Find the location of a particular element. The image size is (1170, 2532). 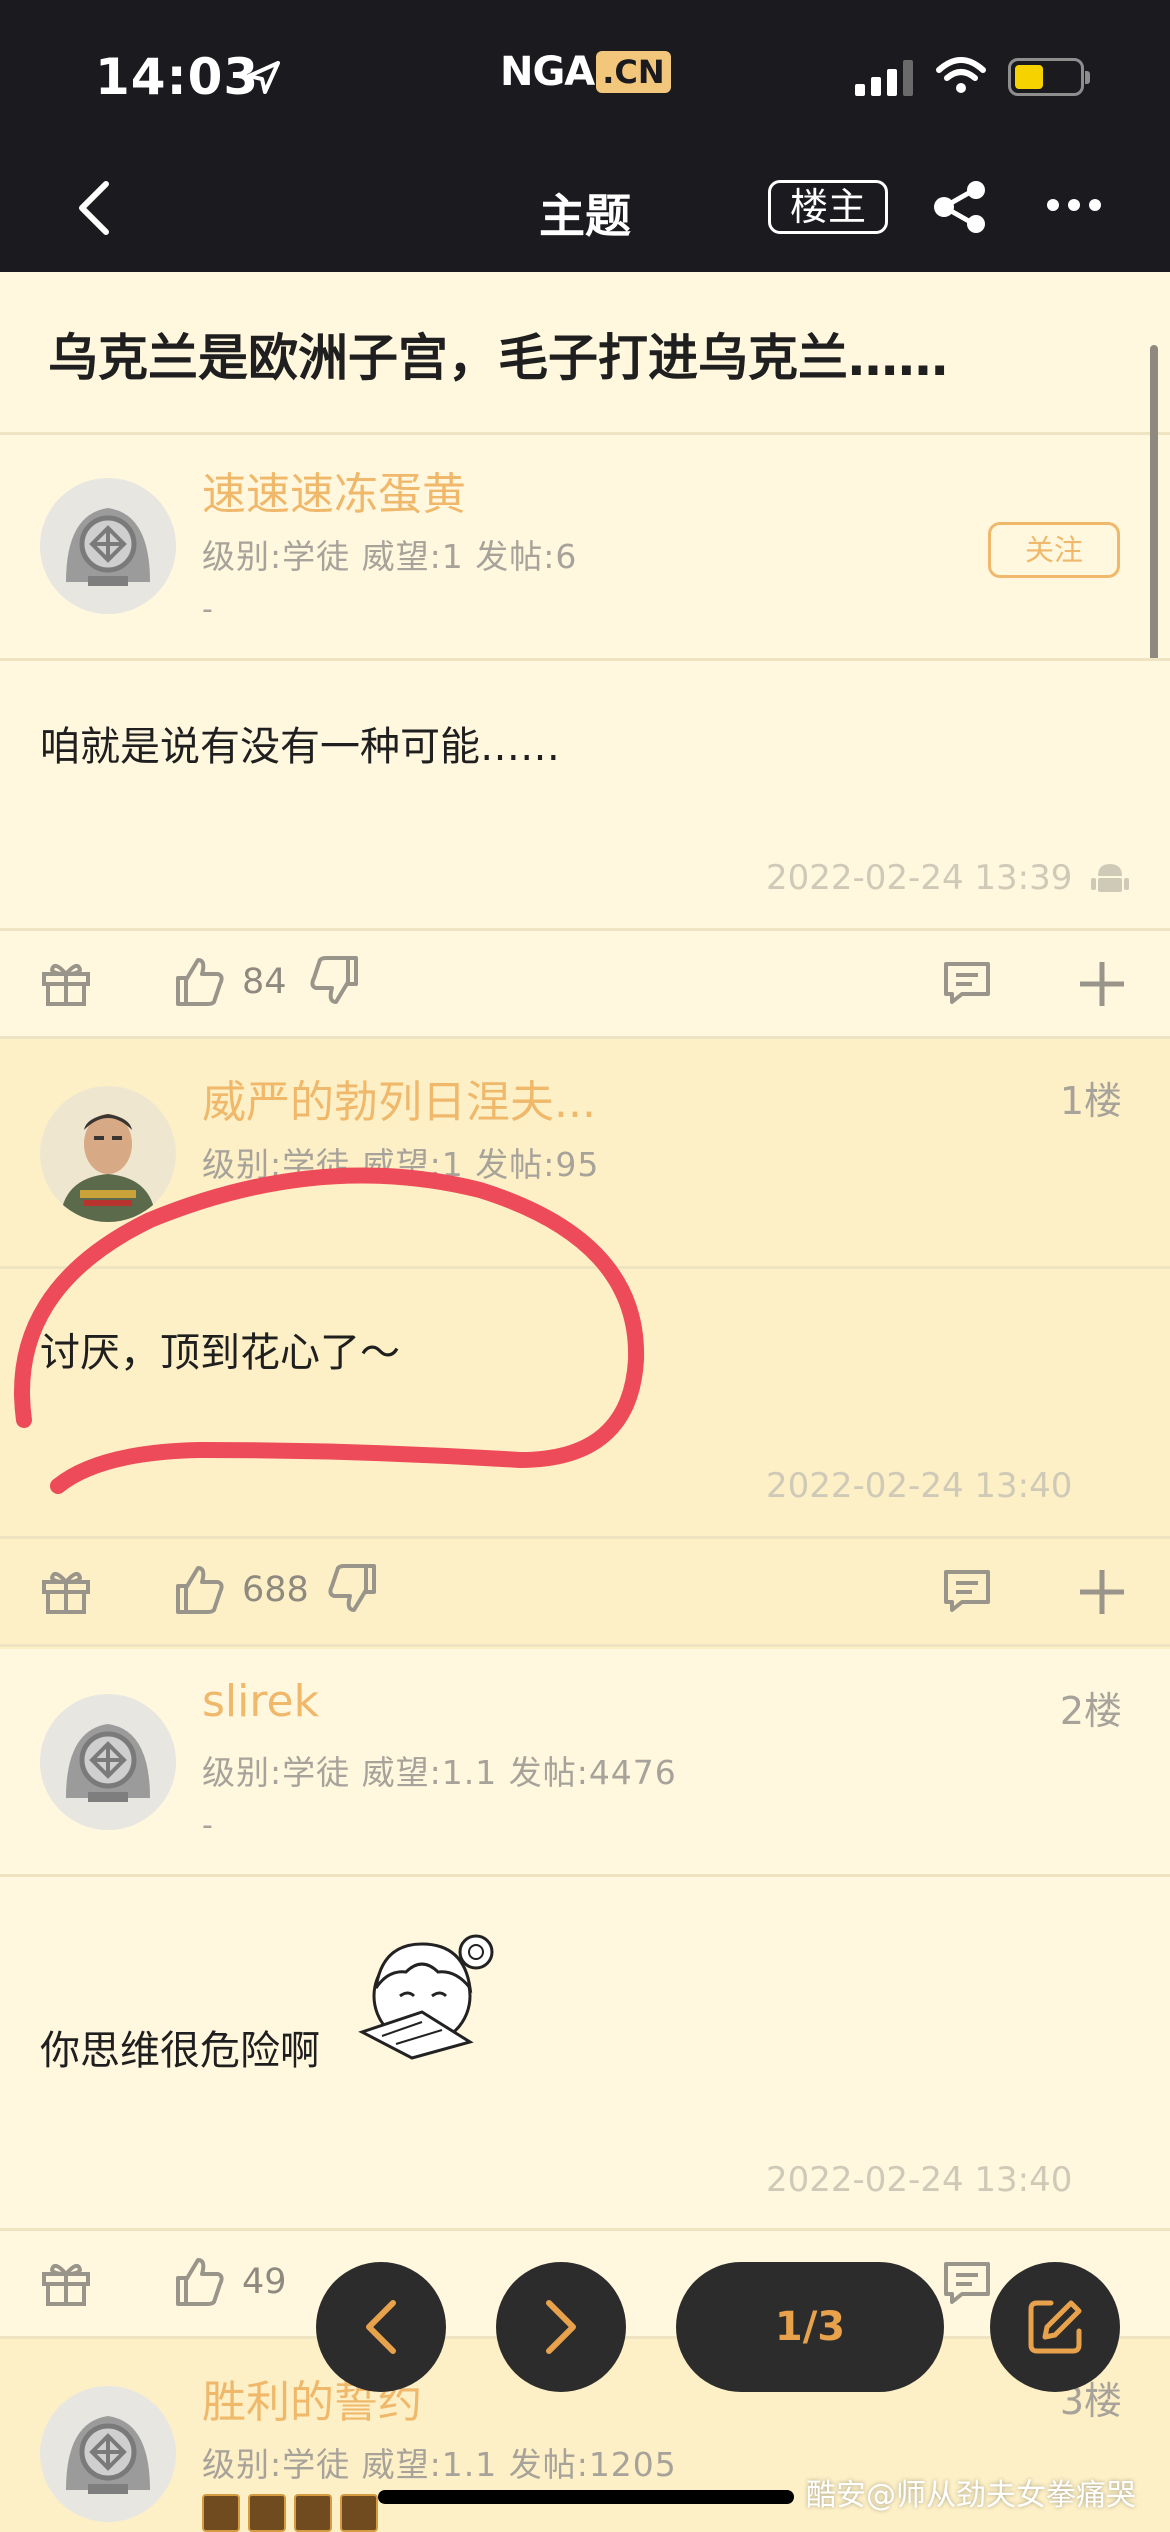

floor-number: 2楼 is located at coordinates (1090, 1711).